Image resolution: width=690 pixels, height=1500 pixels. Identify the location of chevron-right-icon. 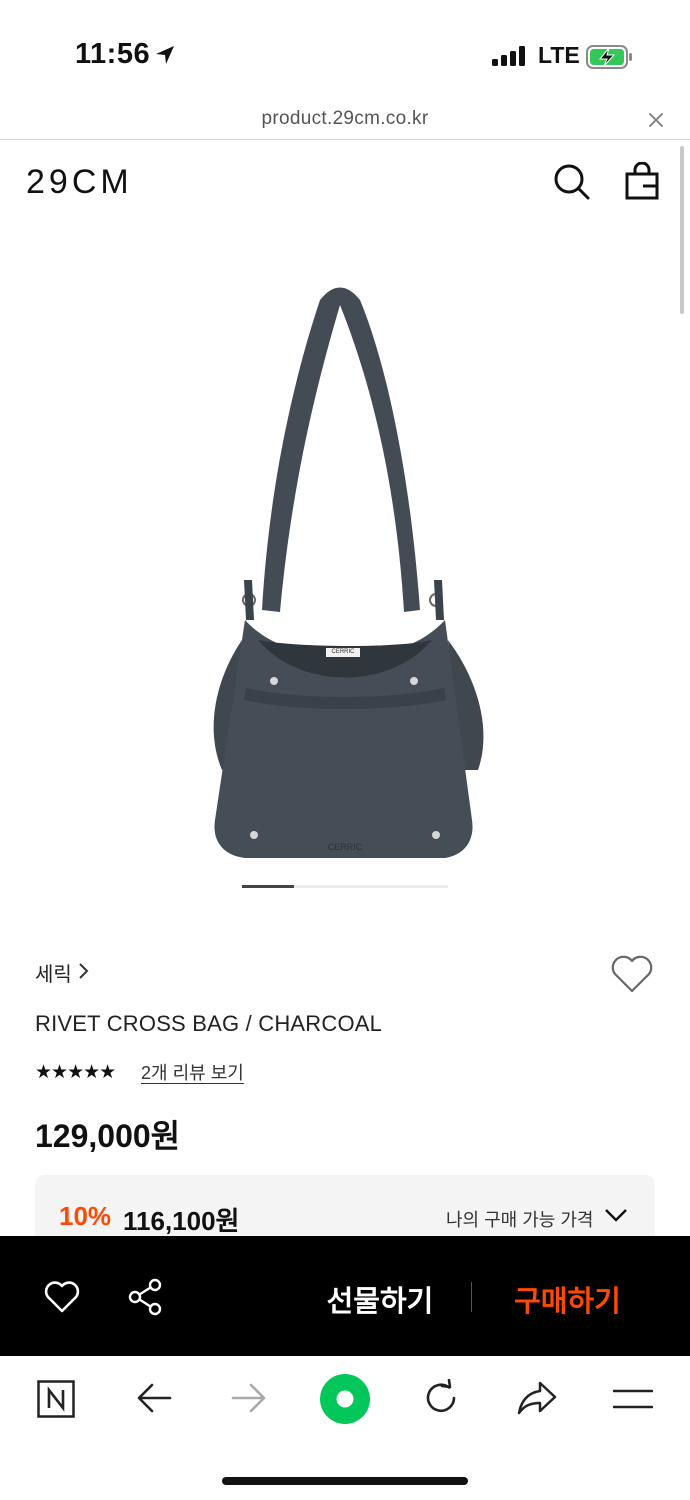
(83, 971).